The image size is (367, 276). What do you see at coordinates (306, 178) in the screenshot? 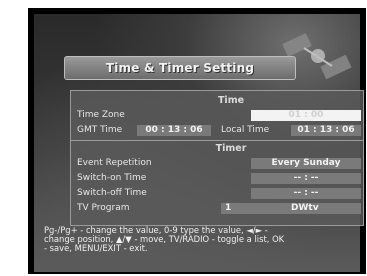
I see `switch-on-time-field: --` at bounding box center [306, 178].